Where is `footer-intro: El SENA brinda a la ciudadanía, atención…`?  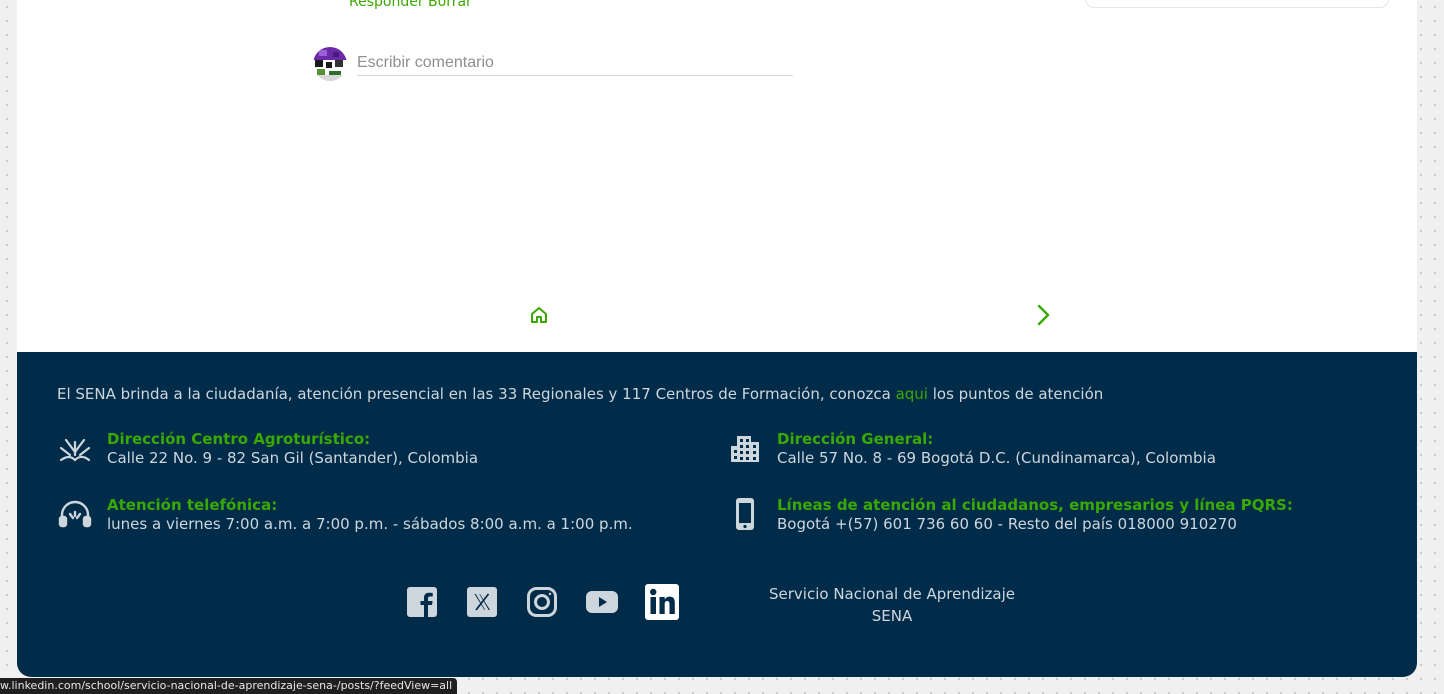
footer-intro: El SENA brinda a la ciudadanía, atención… is located at coordinates (580, 394).